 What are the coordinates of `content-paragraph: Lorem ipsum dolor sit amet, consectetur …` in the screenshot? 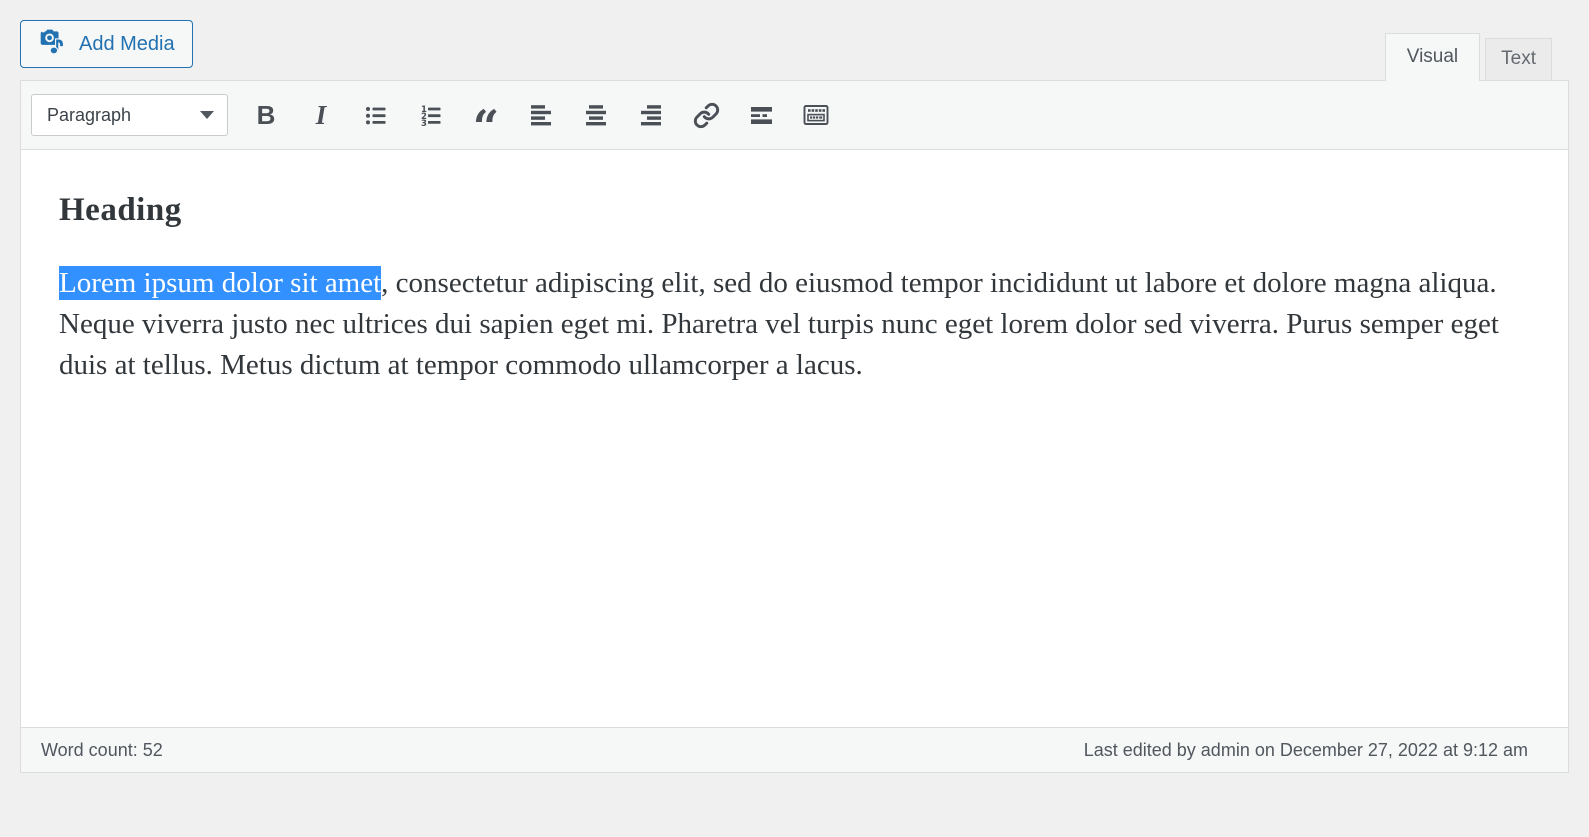 It's located at (798, 324).